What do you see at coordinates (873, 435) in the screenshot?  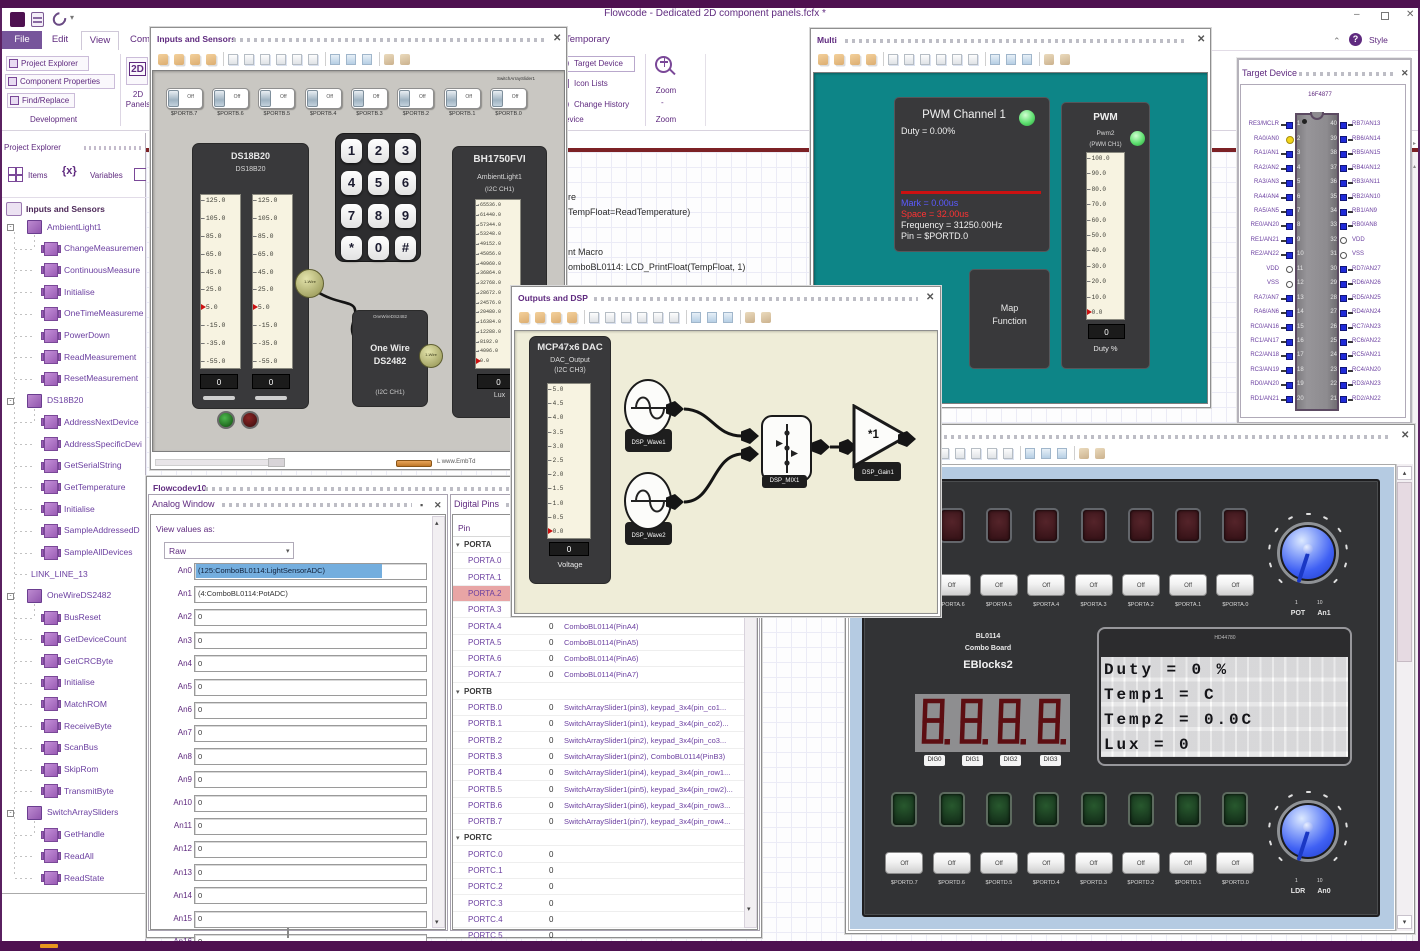 I see `svg-text: *1` at bounding box center [873, 435].